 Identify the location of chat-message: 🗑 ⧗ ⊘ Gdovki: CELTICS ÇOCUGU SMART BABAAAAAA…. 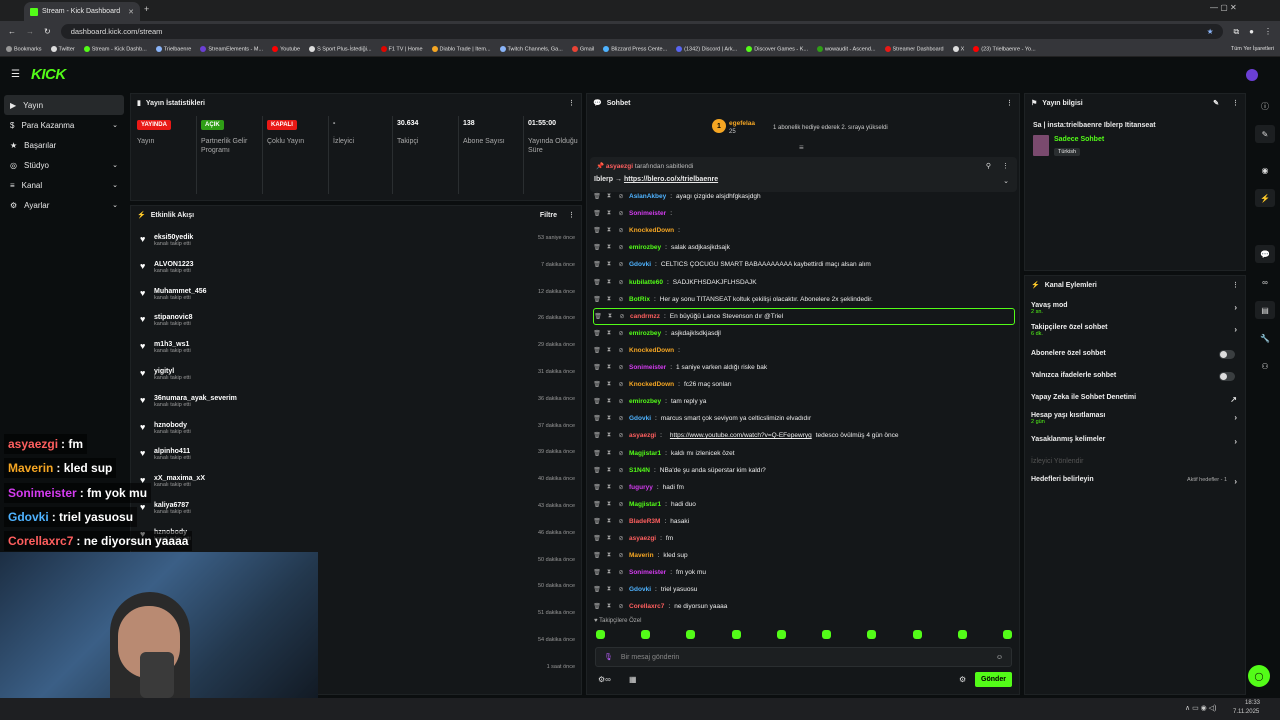
(804, 264).